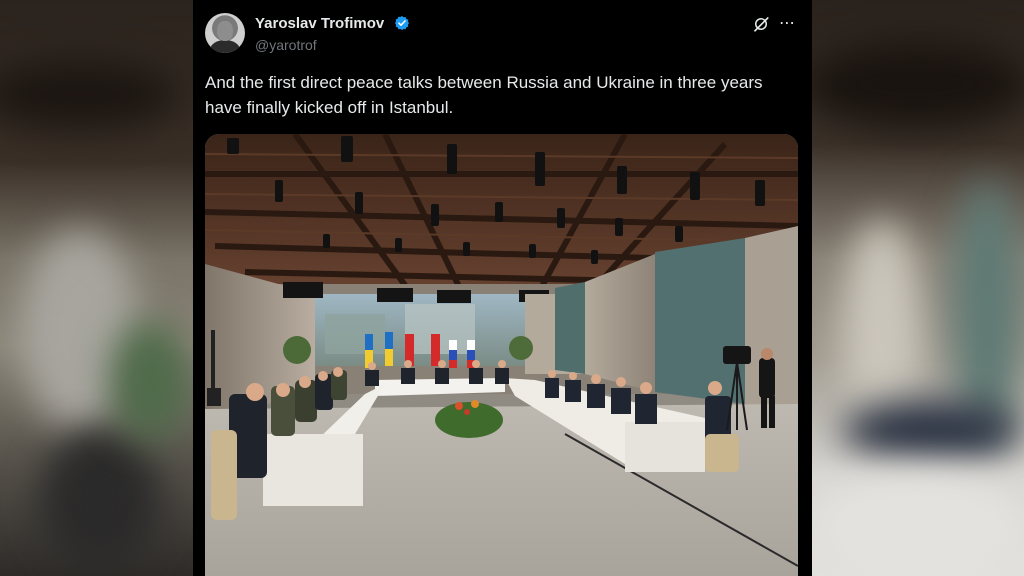 This screenshot has width=1024, height=576. Describe the element at coordinates (402, 23) in the screenshot. I see `verified-badge-icon` at that location.